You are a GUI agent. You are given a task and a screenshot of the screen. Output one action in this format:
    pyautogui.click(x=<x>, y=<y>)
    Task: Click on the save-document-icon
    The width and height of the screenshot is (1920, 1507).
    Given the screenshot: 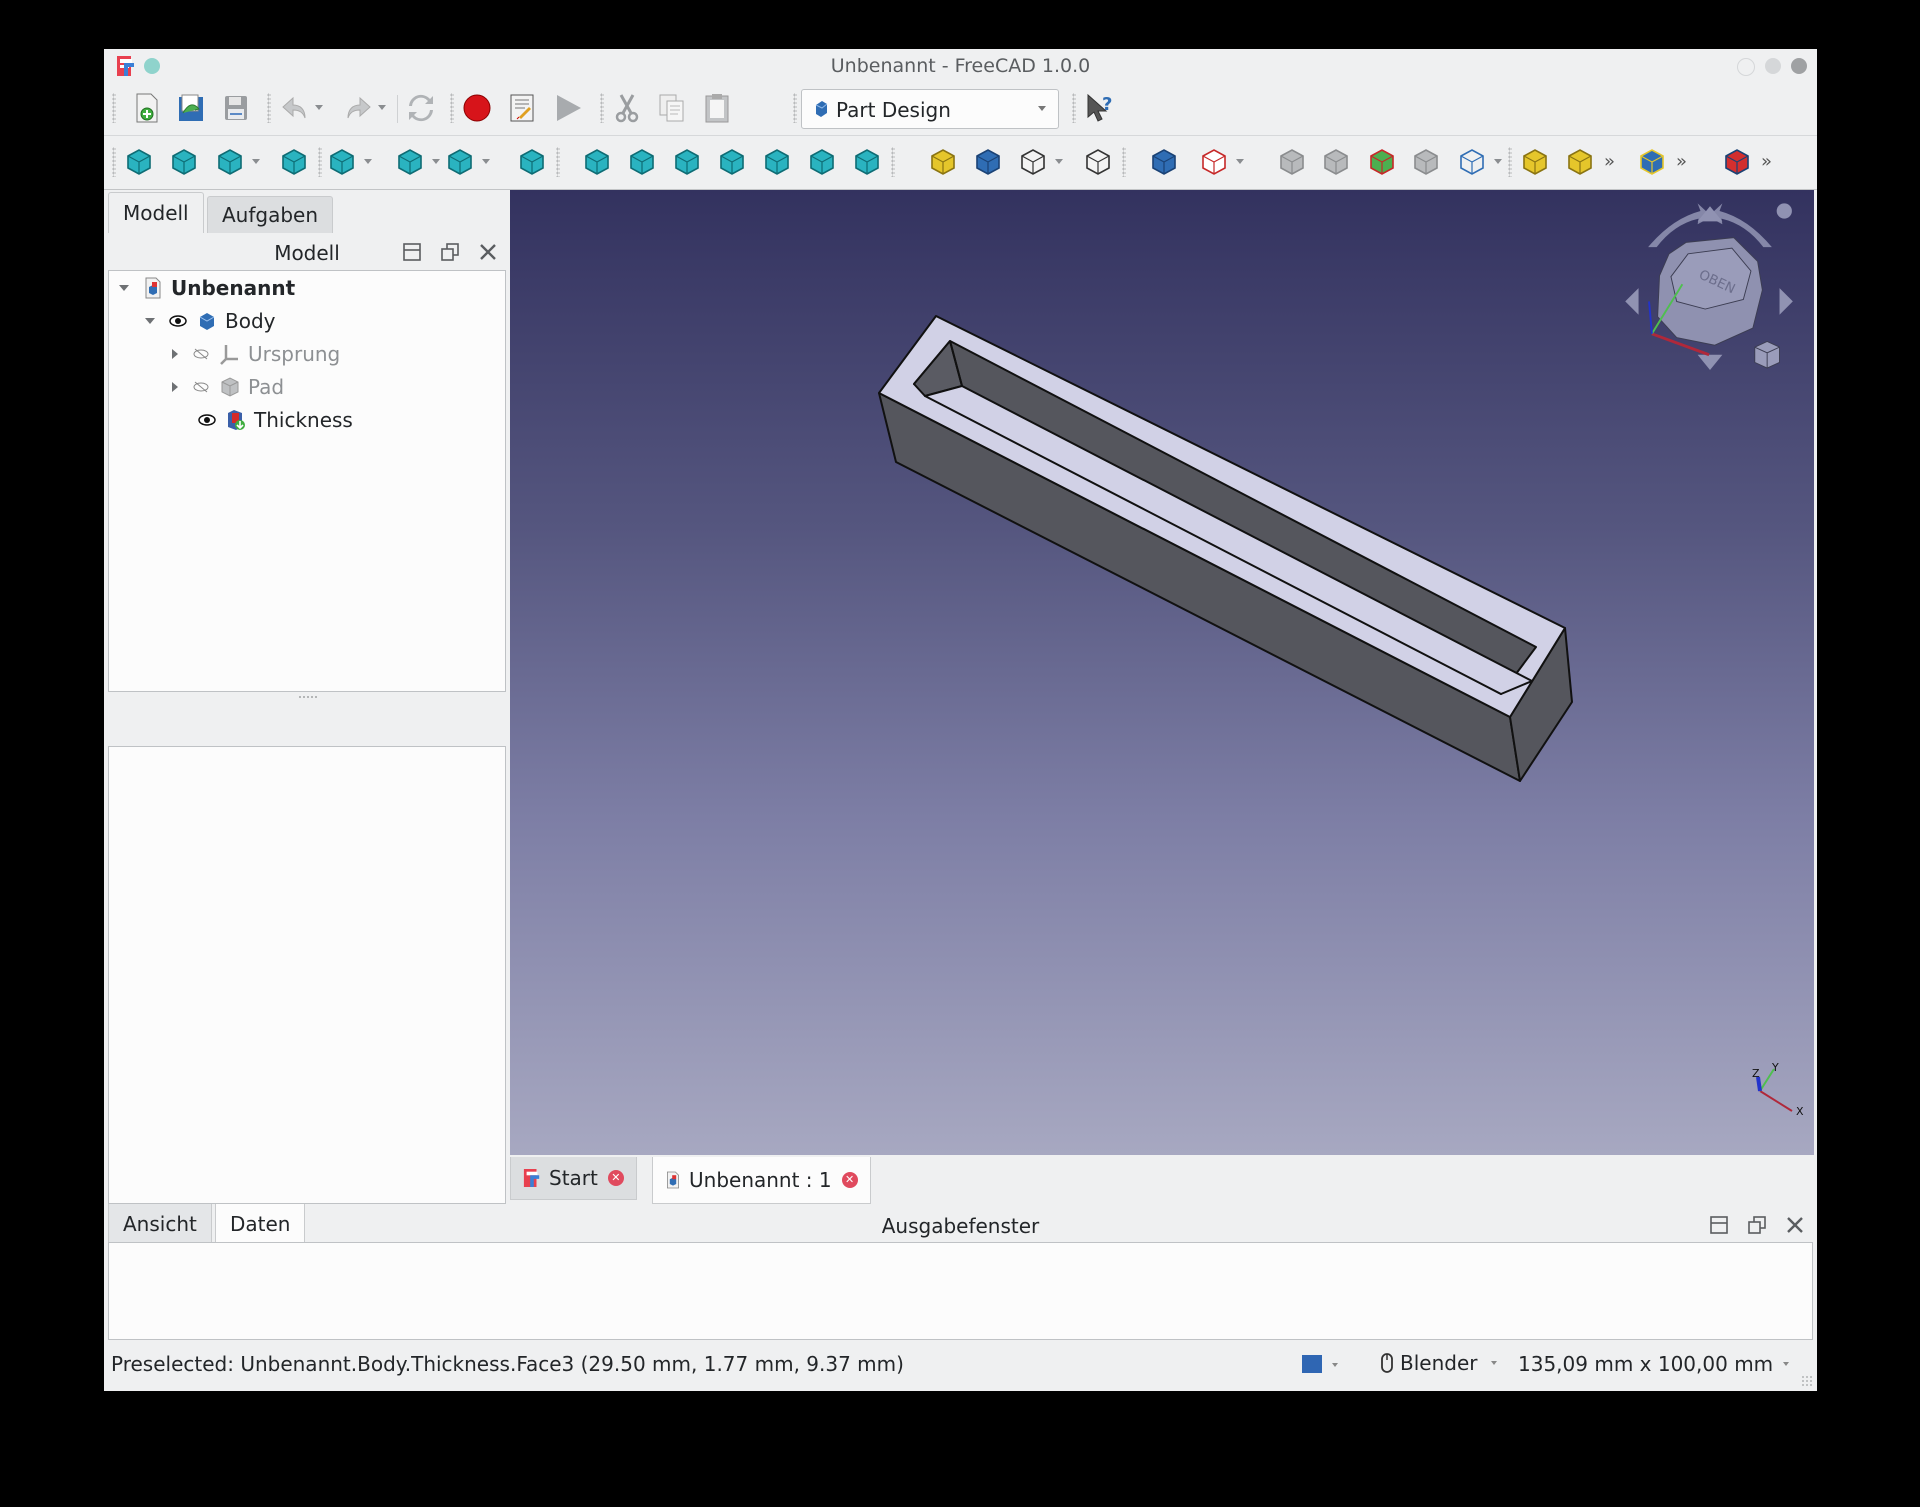 What is the action you would take?
    pyautogui.click(x=236, y=108)
    